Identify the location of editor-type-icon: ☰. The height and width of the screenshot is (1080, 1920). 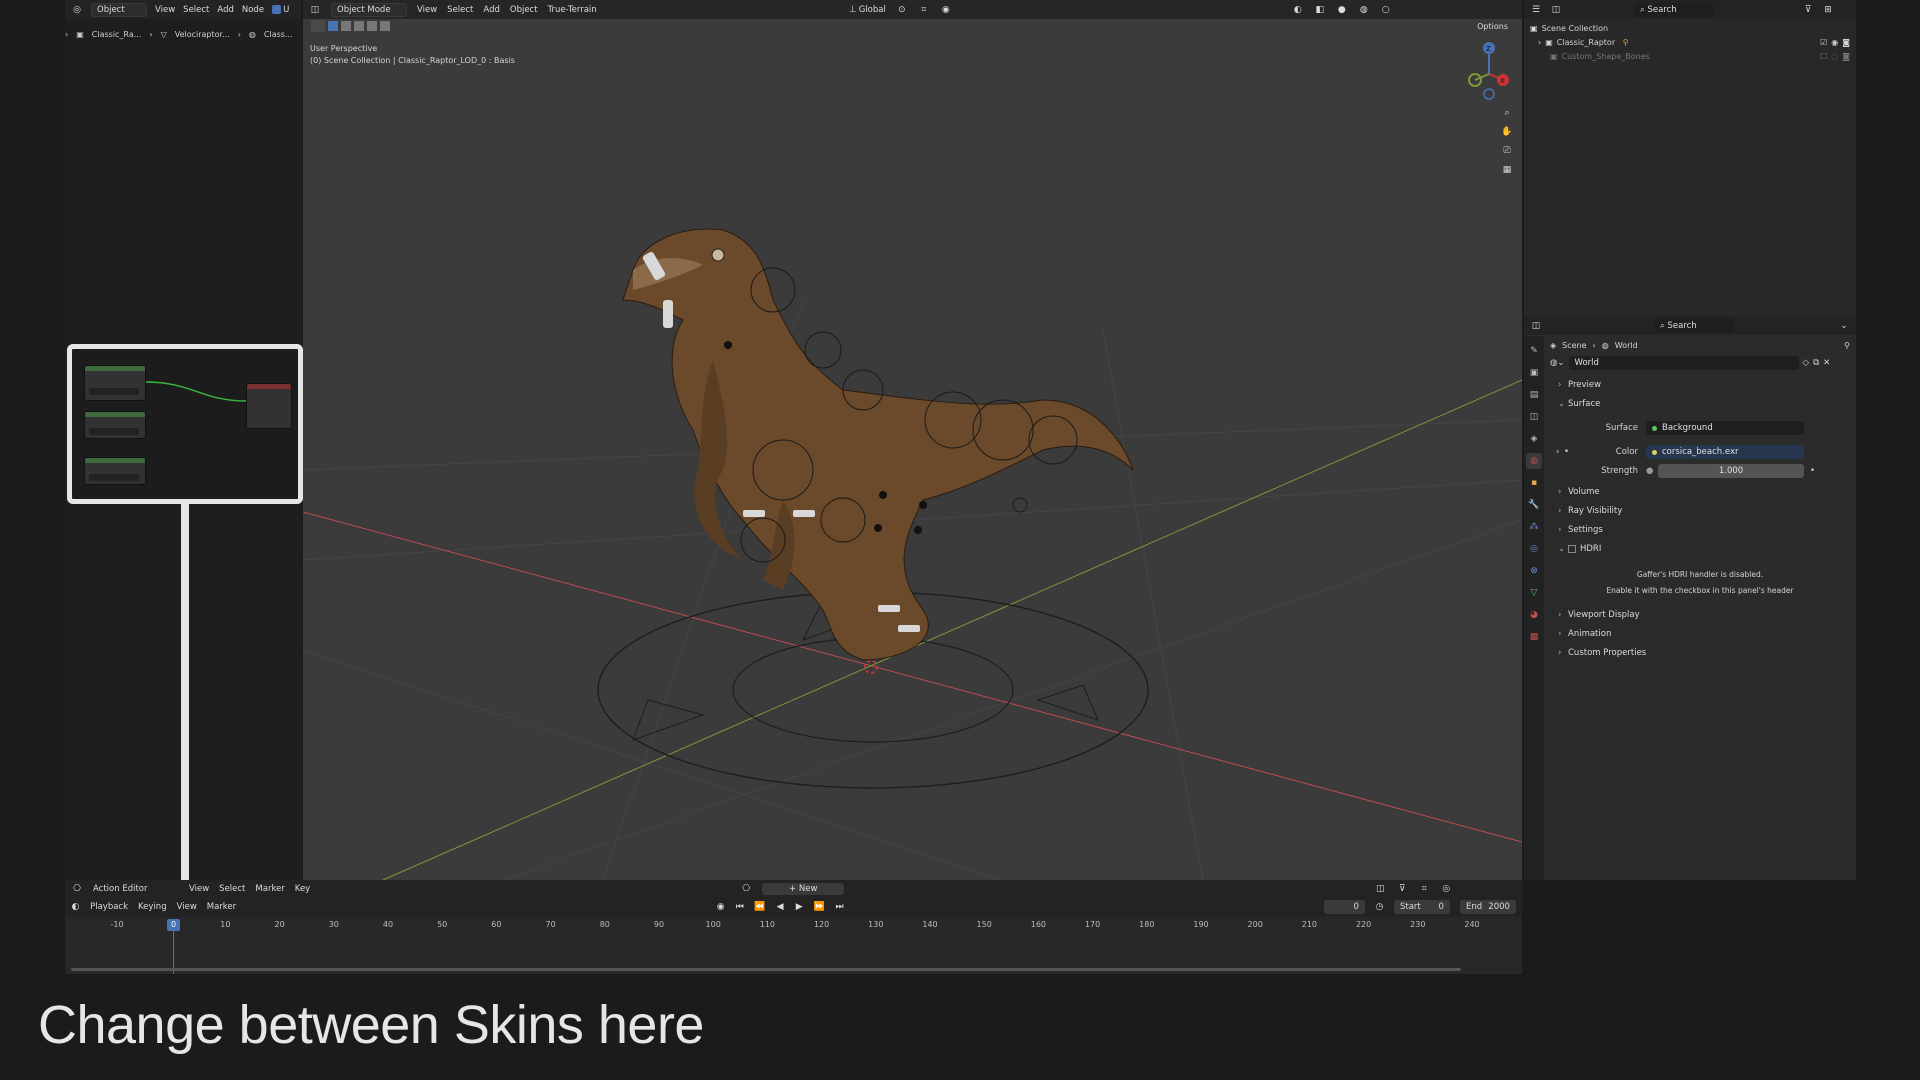
(1536, 10).